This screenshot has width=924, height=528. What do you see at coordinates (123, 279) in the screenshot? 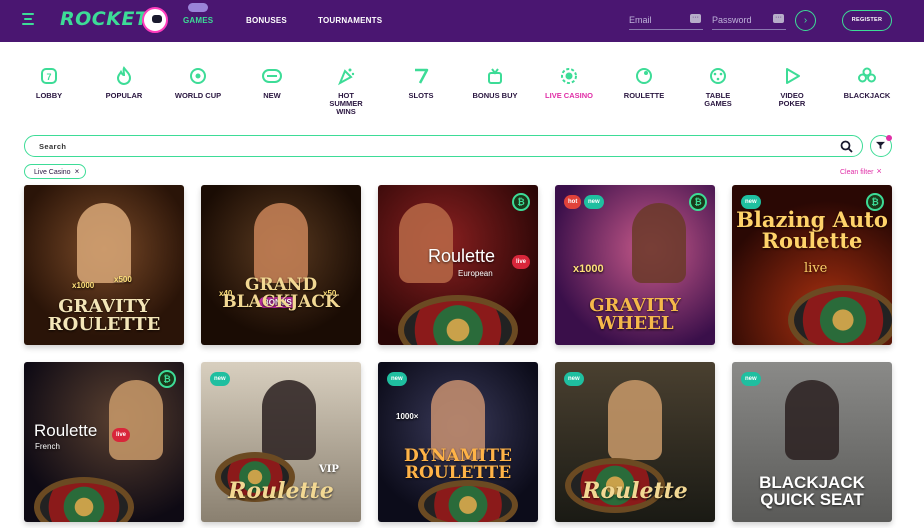
I see `multiplier-label: x500` at bounding box center [123, 279].